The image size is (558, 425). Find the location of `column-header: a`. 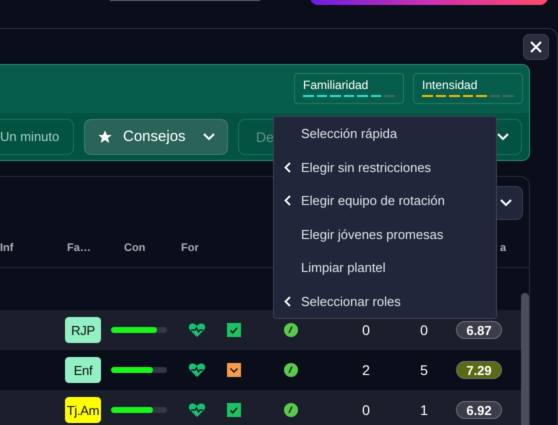

column-header: a is located at coordinates (515, 248).